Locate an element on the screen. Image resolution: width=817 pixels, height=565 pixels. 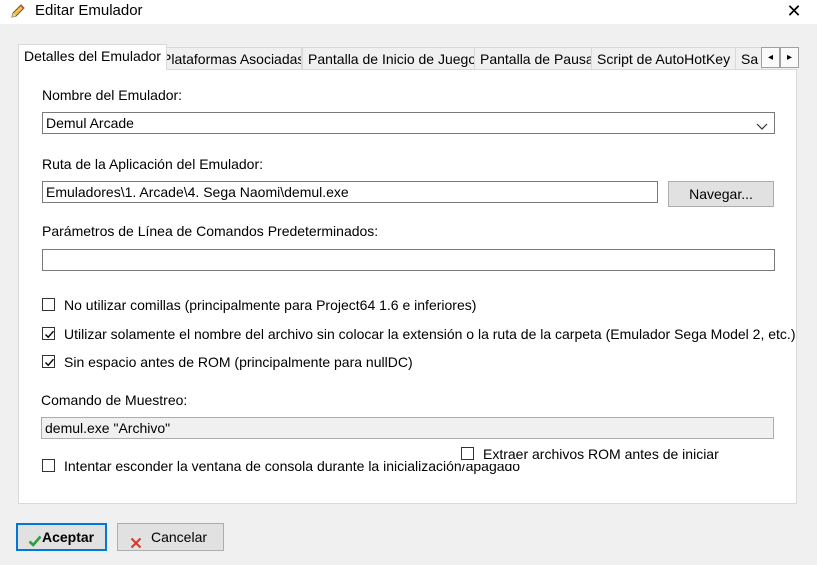
tab-detalles-emulador: Detalles del Emulador is located at coordinates (92, 57).